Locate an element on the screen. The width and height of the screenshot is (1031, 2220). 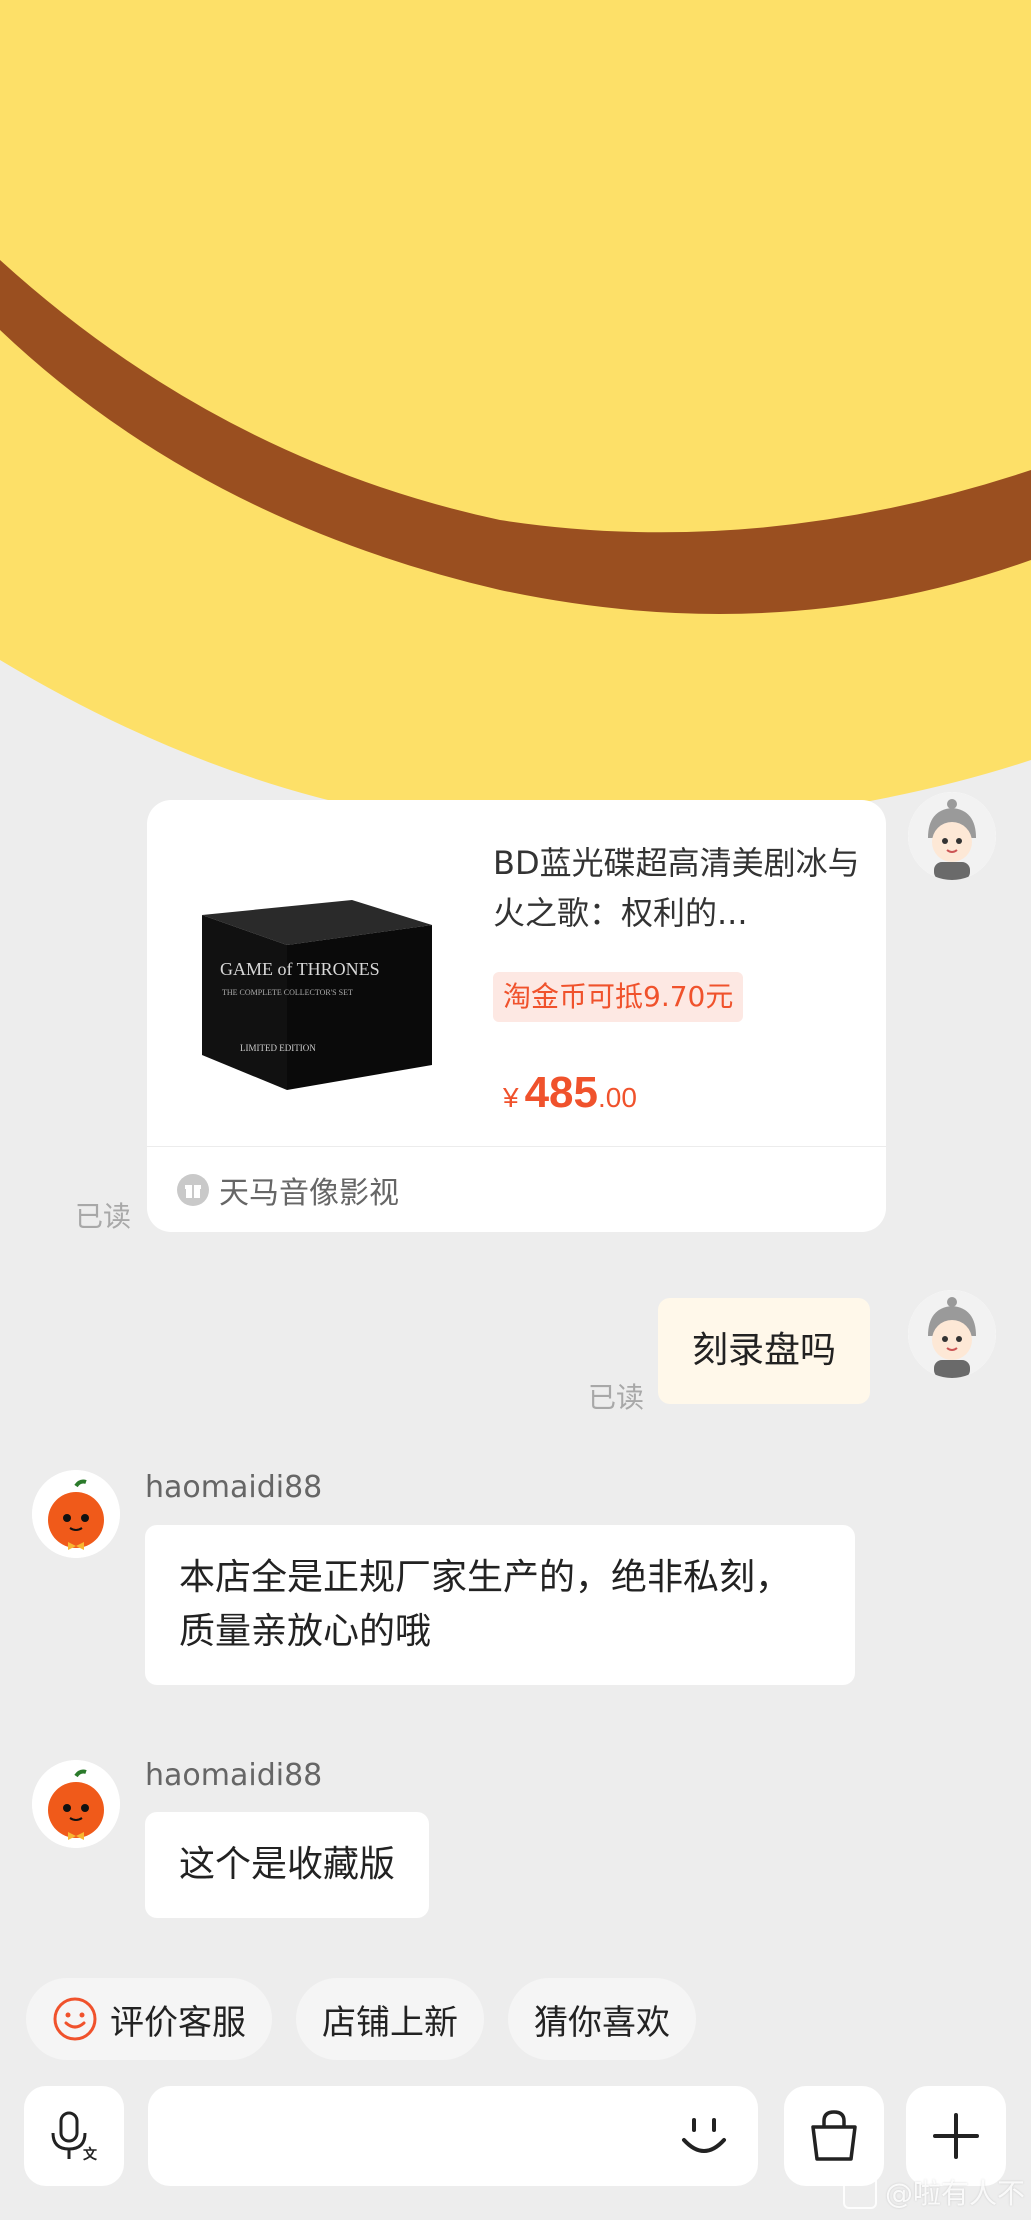
message-bubble-self: 刻录盘吗 is located at coordinates (764, 1351).